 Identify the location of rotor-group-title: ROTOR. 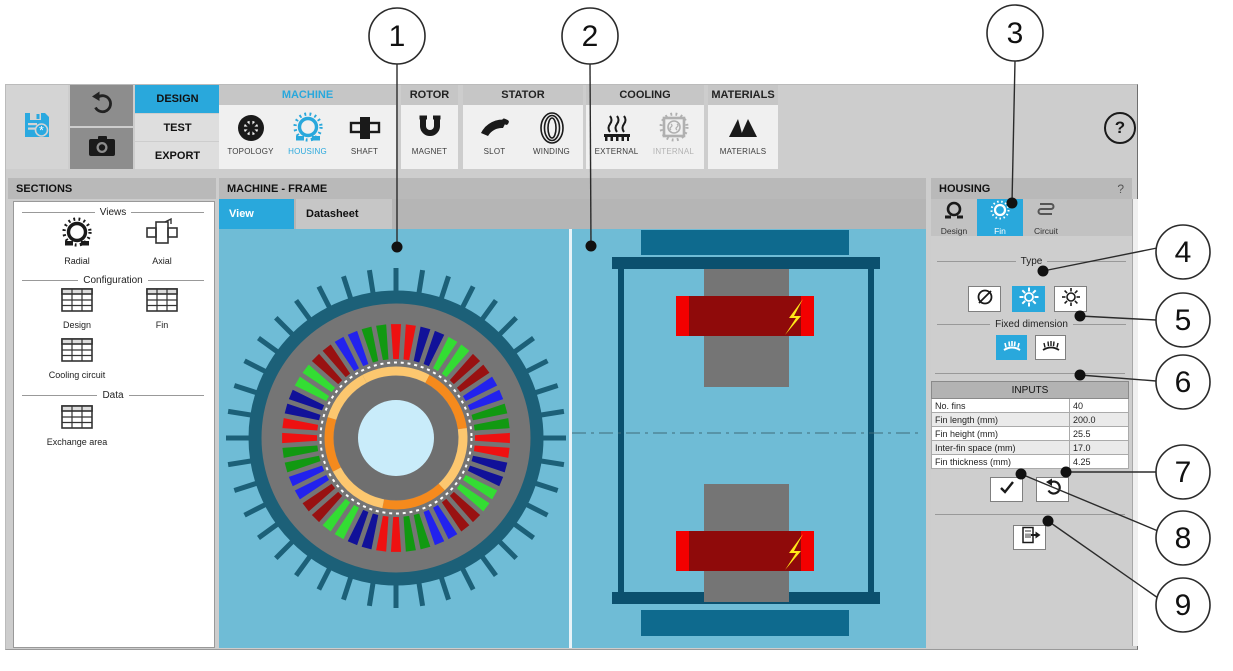
(429, 95).